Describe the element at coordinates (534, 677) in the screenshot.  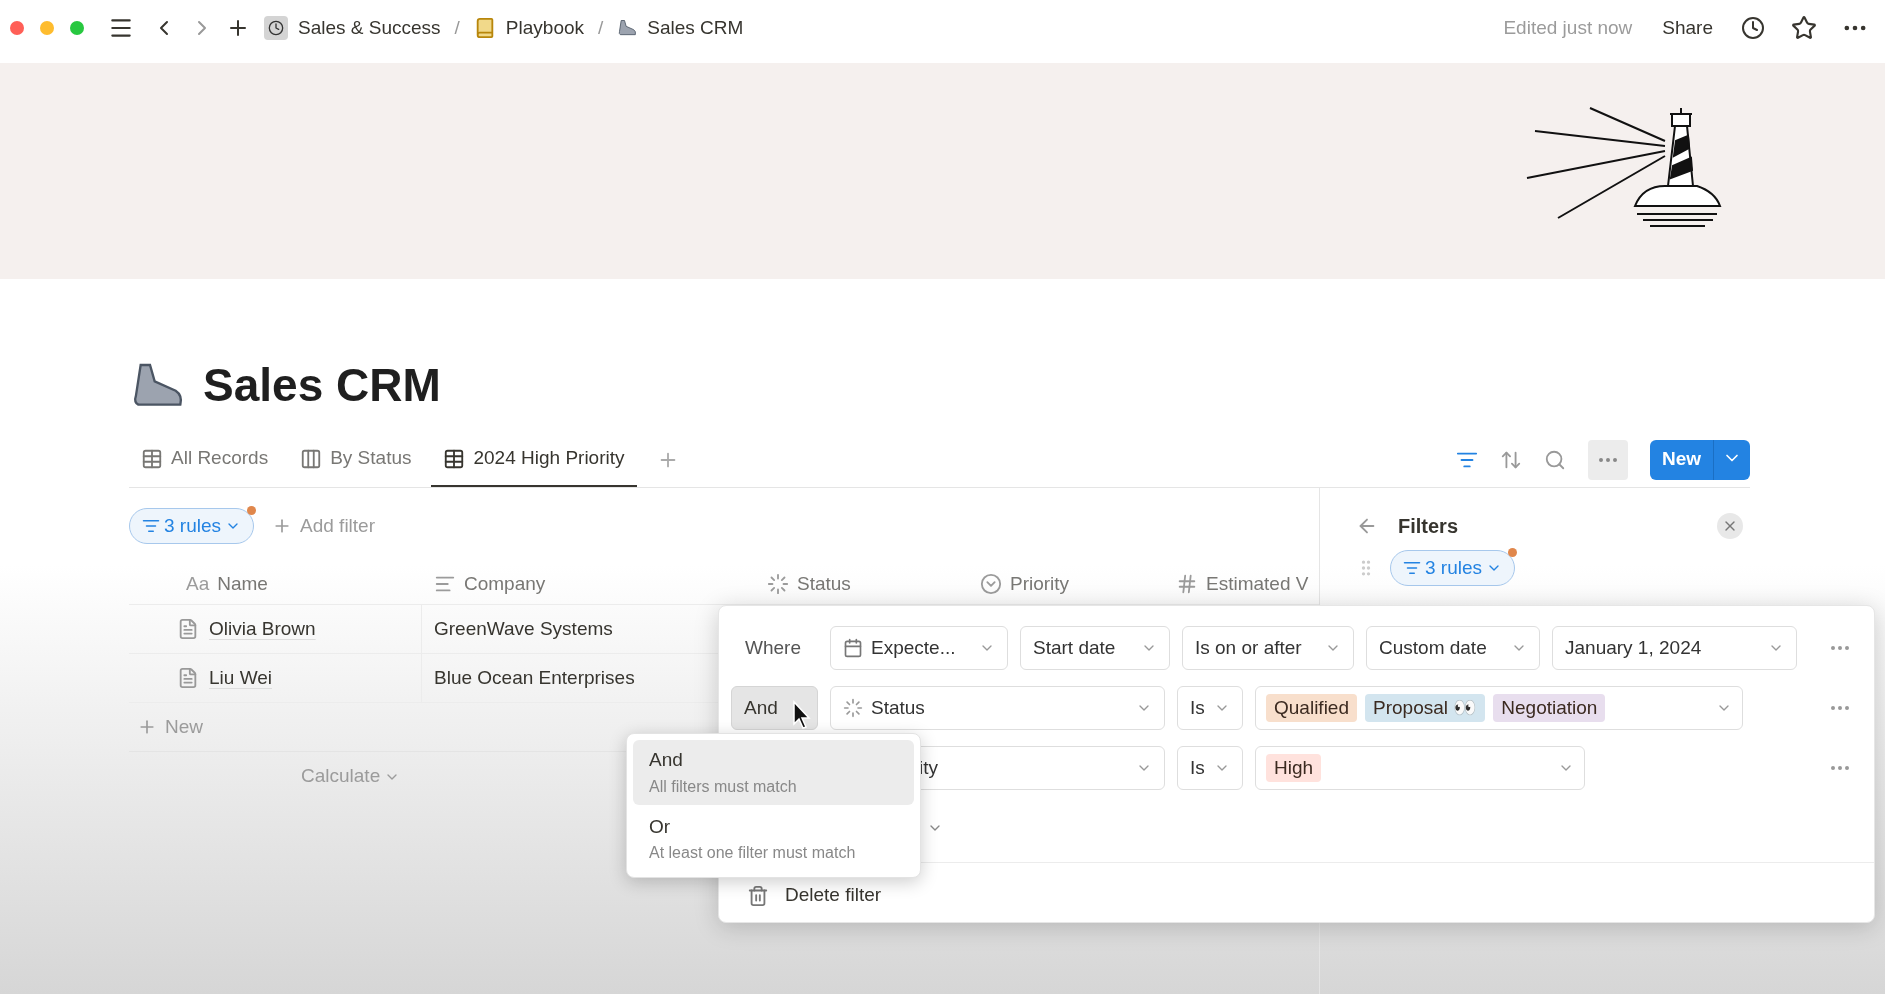
I see `company-cell-text: Blue Ocean Enterprises` at that location.